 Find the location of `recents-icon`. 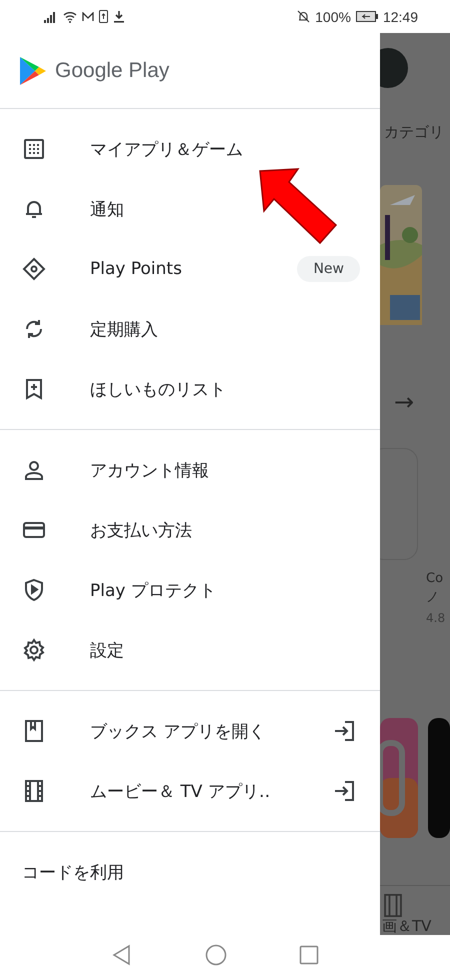

recents-icon is located at coordinates (309, 955).